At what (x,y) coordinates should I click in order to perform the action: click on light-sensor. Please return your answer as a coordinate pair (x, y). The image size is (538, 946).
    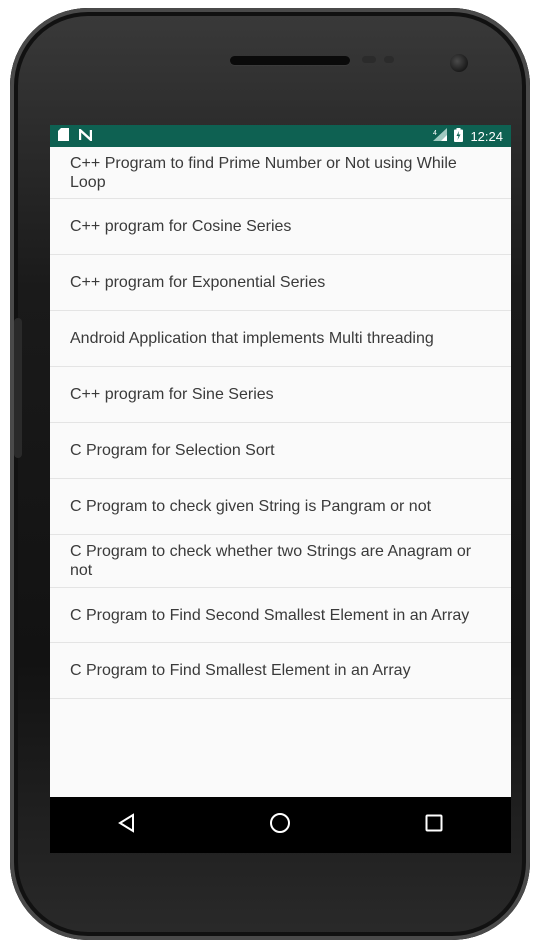
    Looking at the image, I should click on (389, 59).